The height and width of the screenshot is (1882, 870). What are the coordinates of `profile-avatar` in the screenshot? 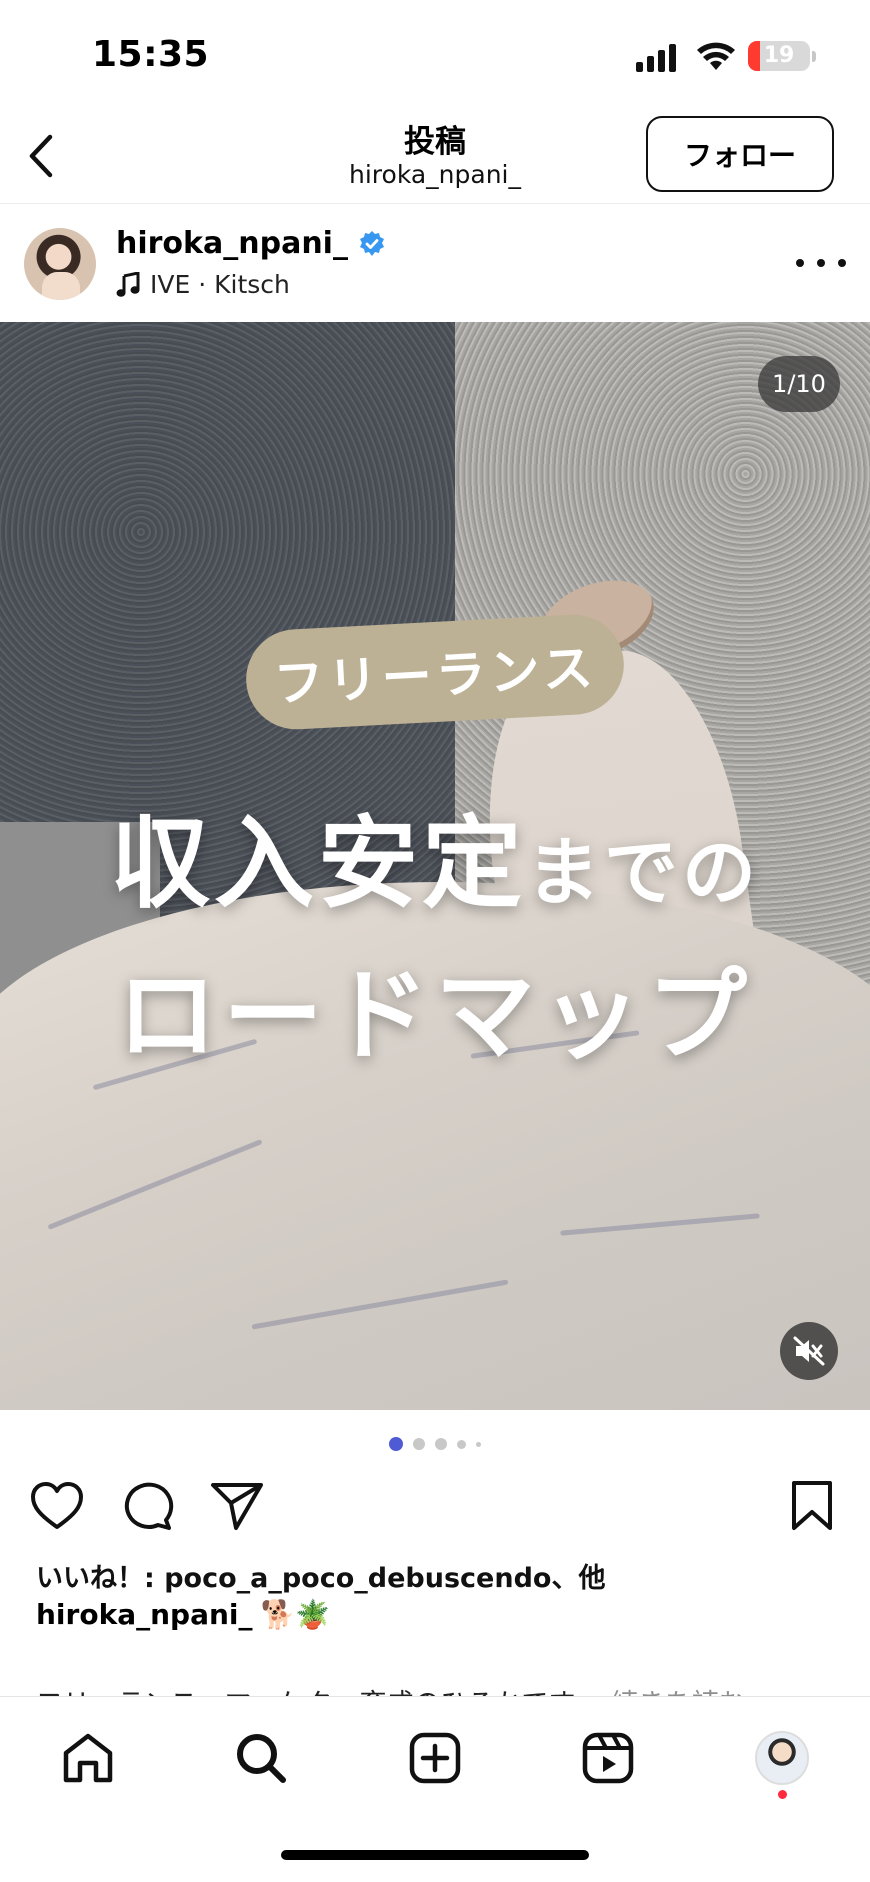 It's located at (782, 1758).